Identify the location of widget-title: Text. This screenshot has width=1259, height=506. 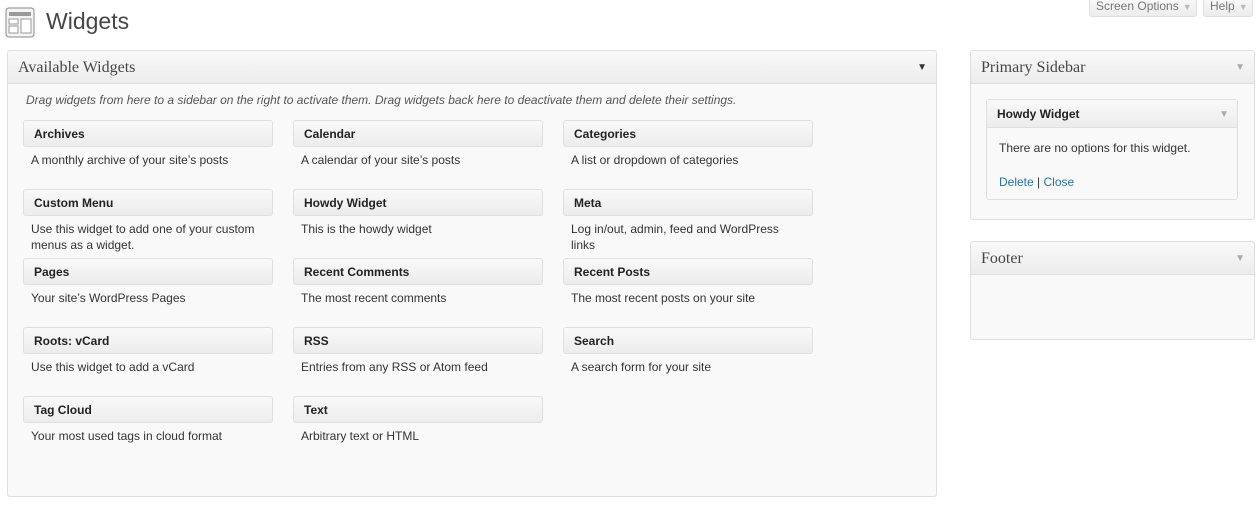
(418, 409).